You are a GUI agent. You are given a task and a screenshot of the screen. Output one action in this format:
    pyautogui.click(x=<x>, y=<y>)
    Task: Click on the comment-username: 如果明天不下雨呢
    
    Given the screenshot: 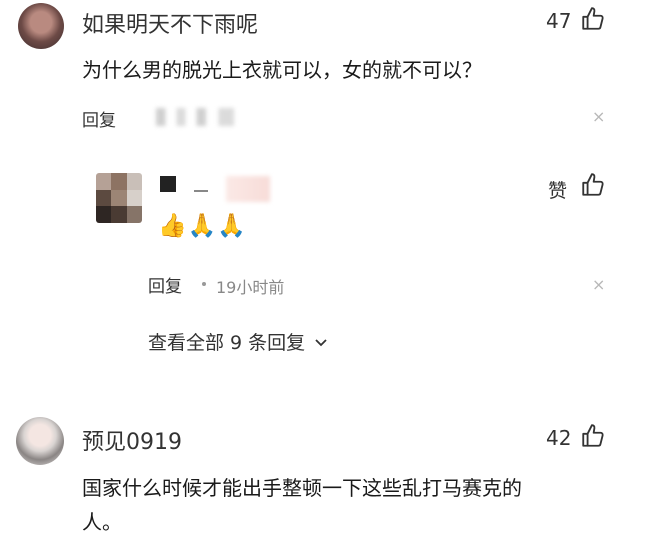 What is the action you would take?
    pyautogui.click(x=170, y=23)
    